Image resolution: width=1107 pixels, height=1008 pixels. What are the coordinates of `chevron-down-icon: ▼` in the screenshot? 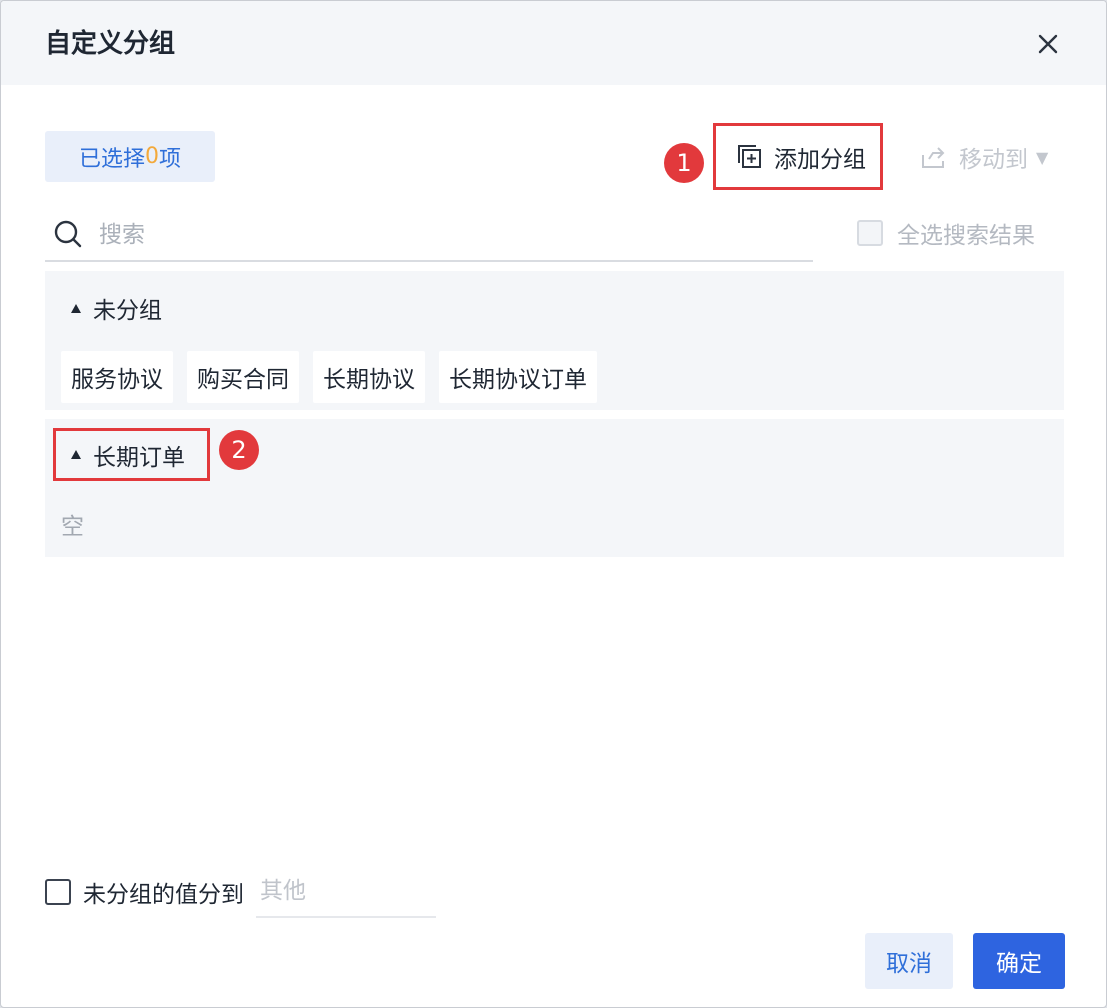 It's located at (1042, 157).